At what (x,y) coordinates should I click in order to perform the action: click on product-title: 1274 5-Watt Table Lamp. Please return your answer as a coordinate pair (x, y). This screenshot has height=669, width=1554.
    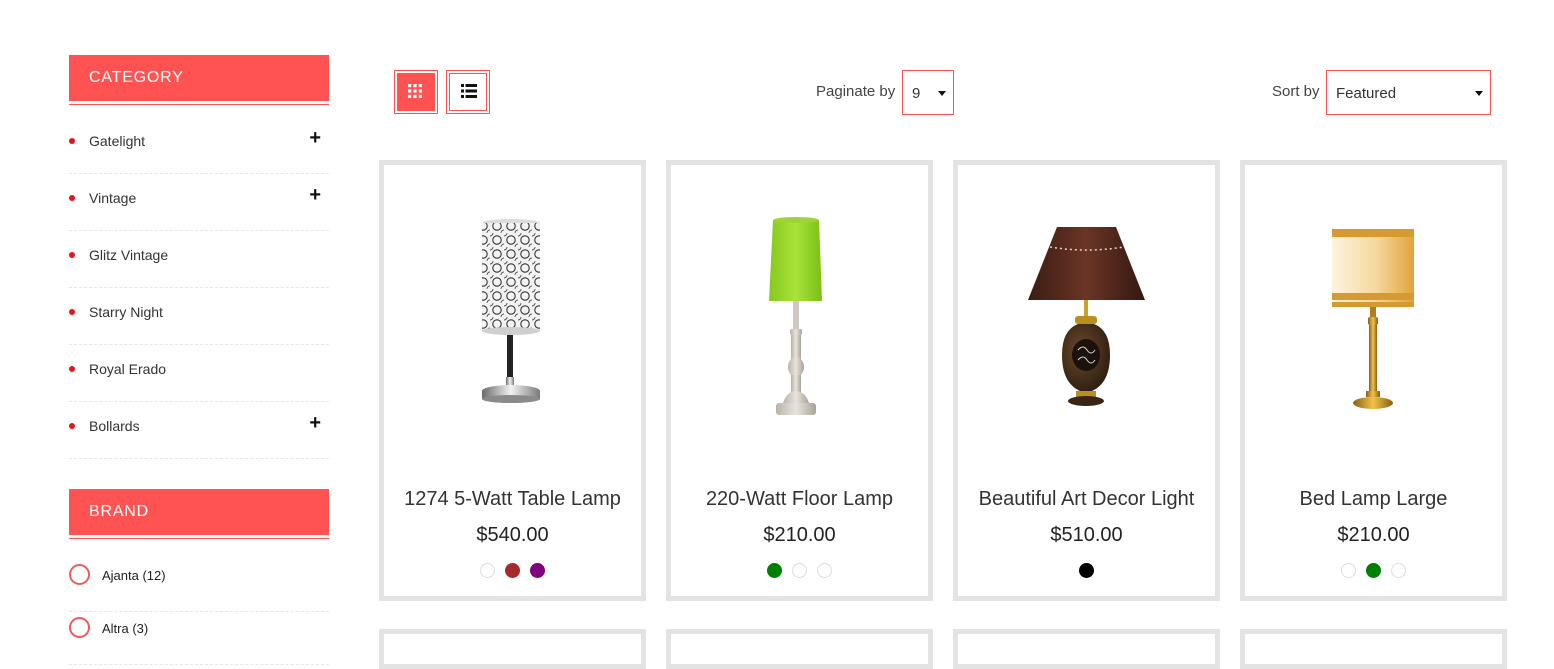
    Looking at the image, I should click on (512, 499).